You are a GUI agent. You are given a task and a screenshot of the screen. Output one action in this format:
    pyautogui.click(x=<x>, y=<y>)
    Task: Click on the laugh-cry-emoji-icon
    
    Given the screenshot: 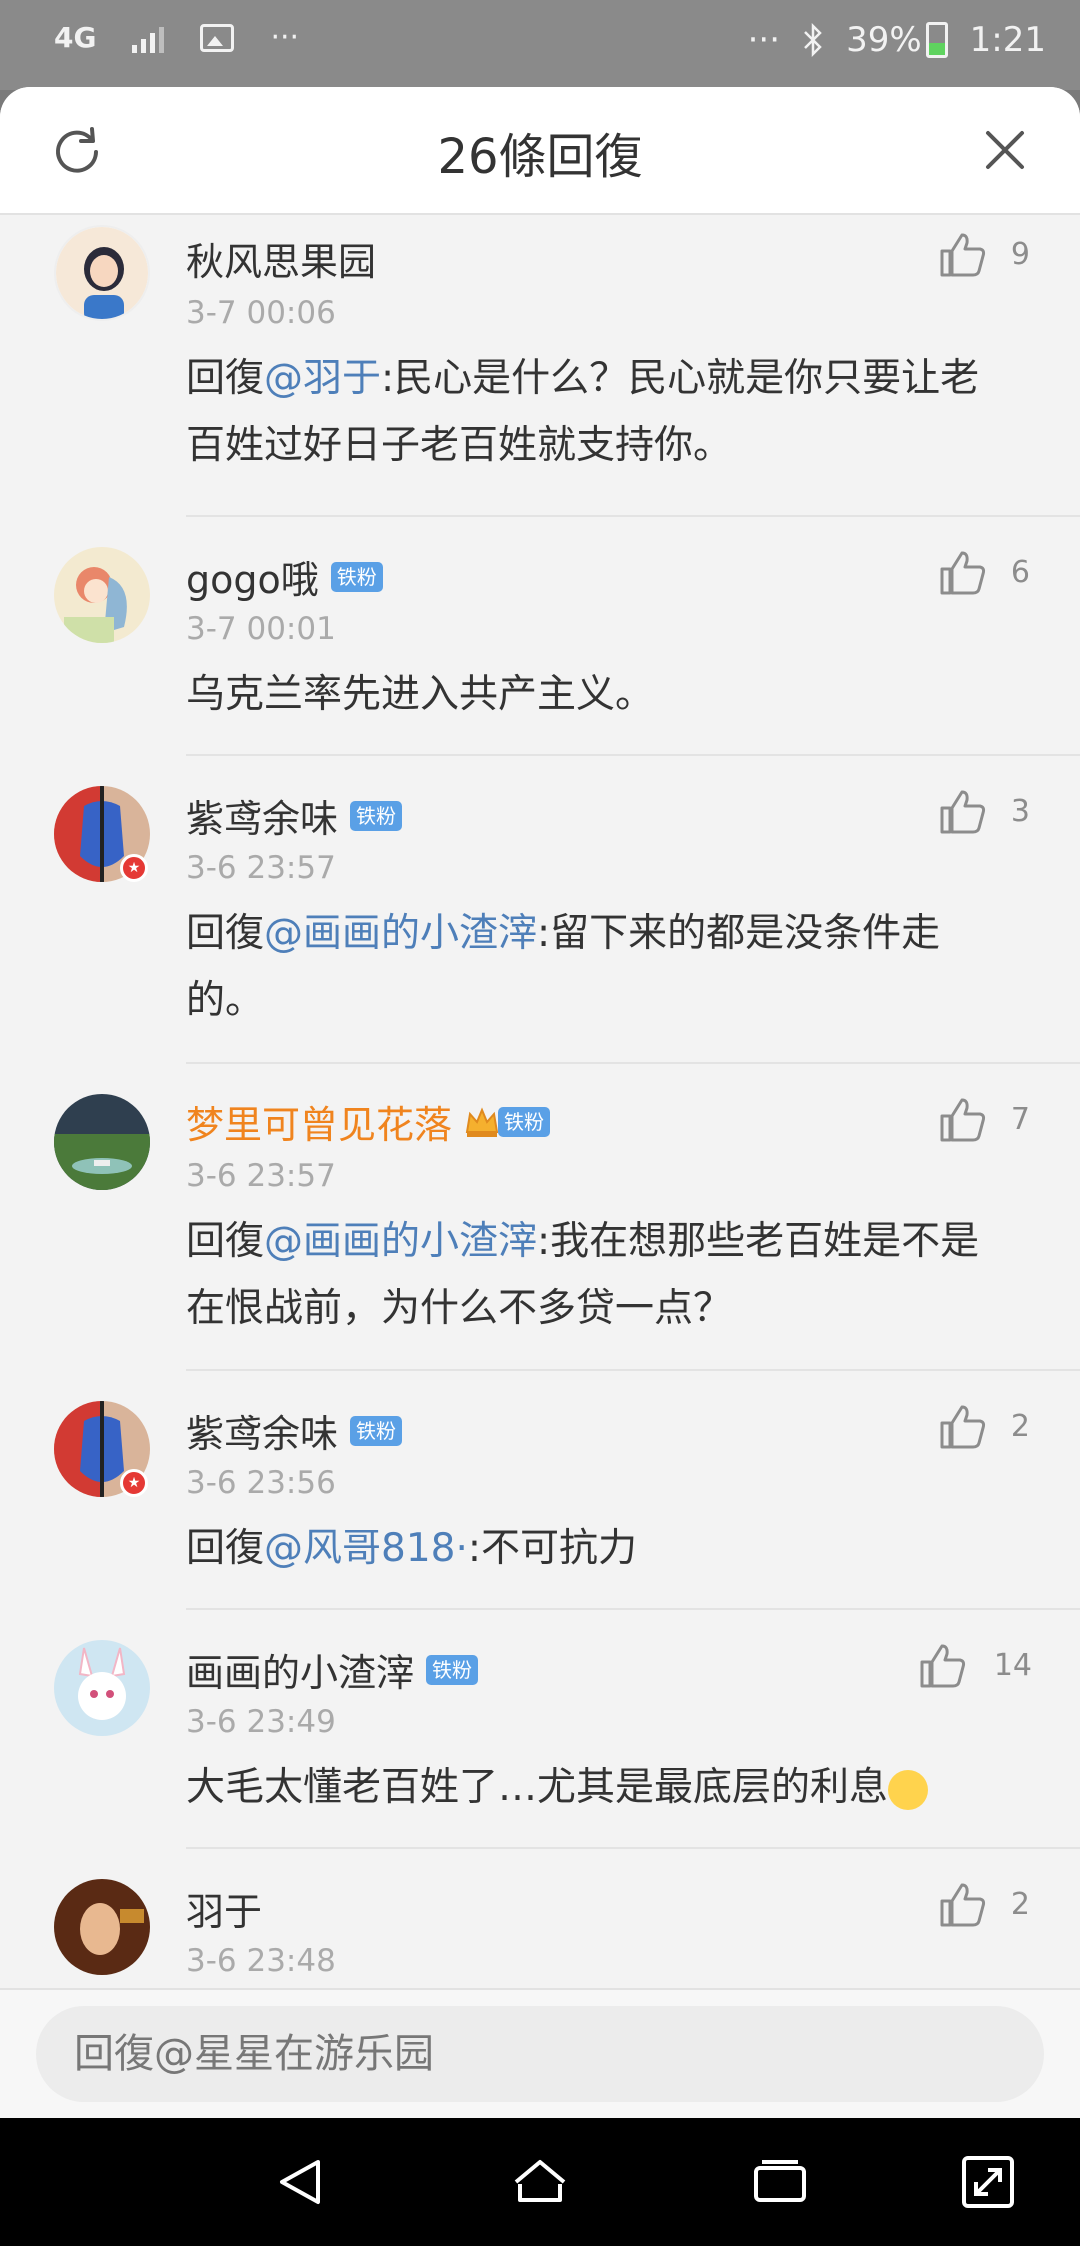 What is the action you would take?
    pyautogui.click(x=908, y=1789)
    